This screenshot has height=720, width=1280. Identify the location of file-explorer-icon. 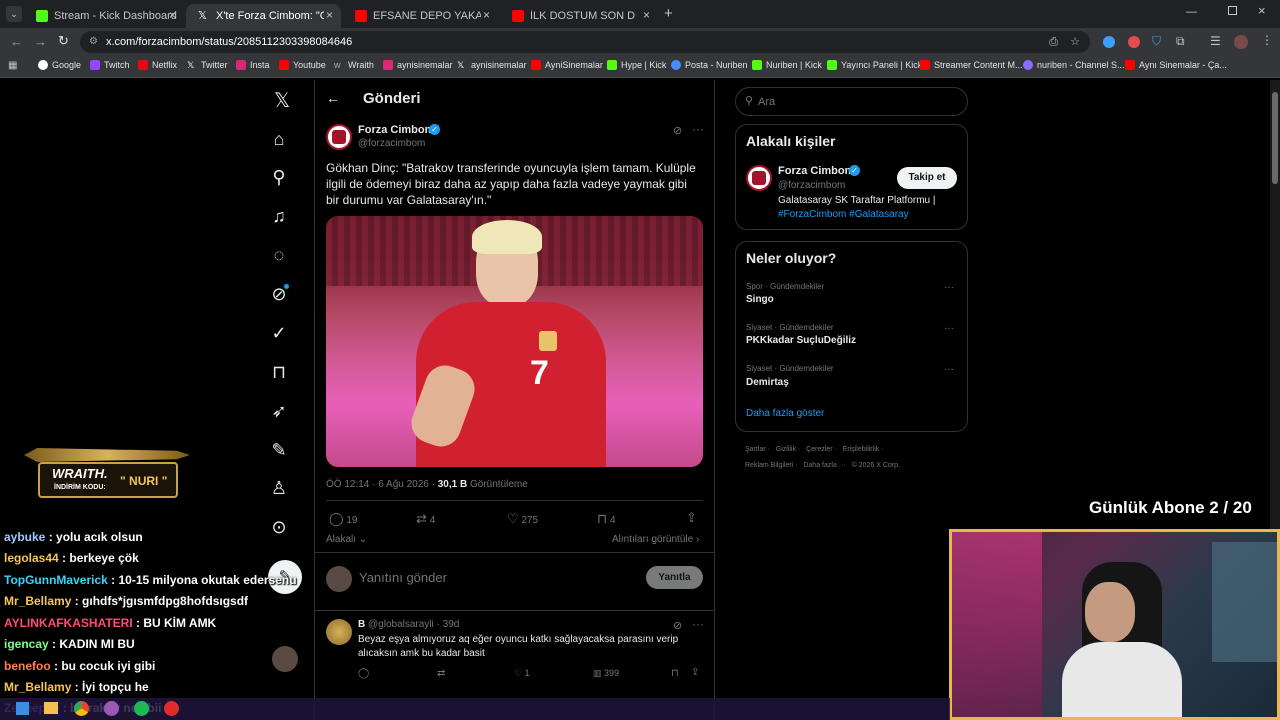
(51, 708).